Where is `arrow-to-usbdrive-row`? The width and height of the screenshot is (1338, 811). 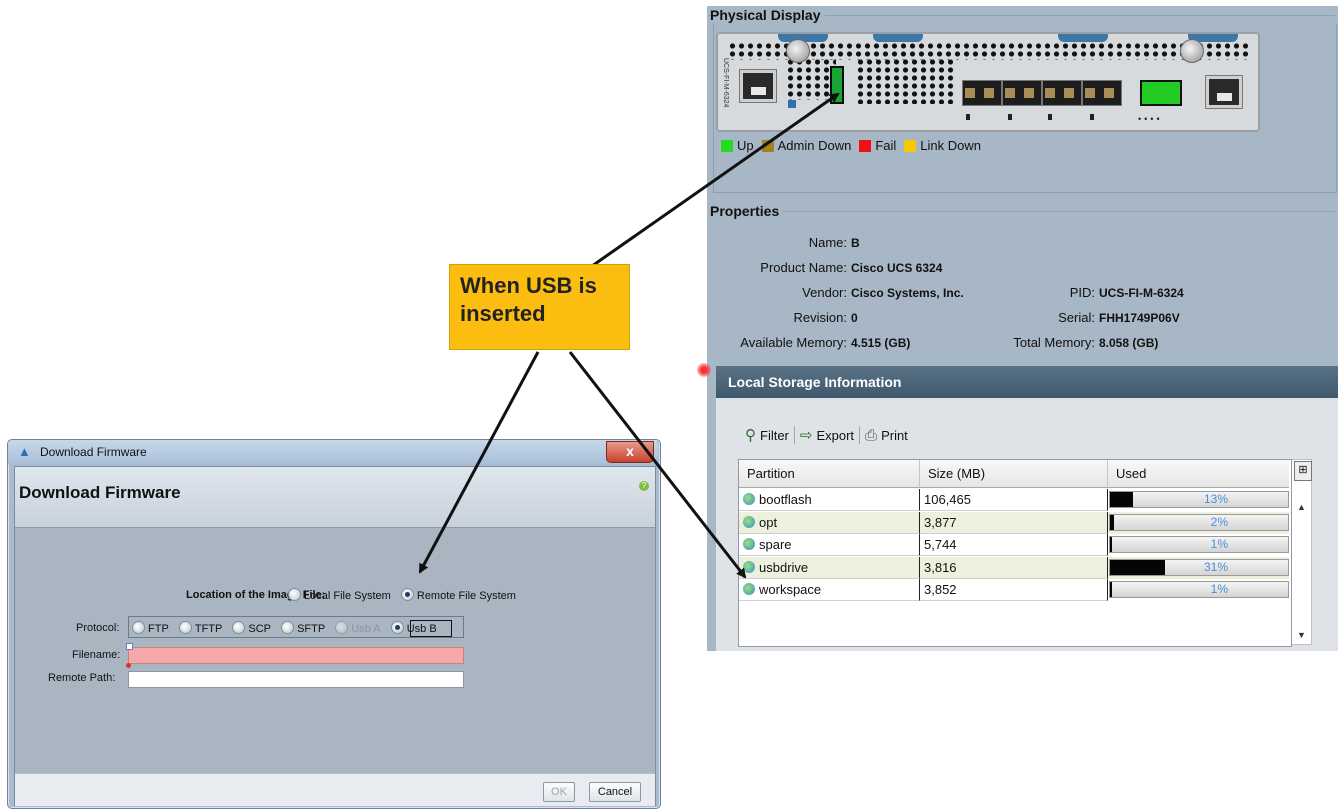
arrow-to-usbdrive-row is located at coordinates (657, 465).